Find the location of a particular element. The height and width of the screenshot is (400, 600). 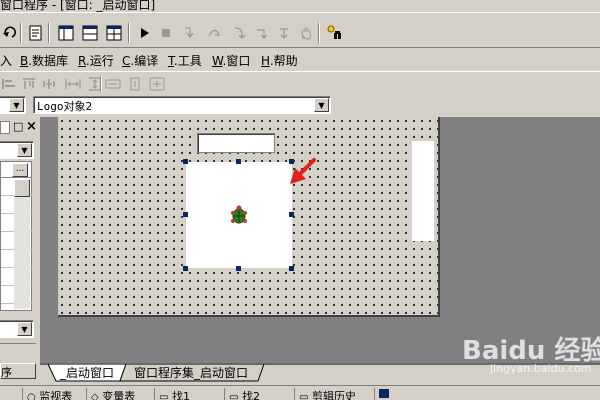

object-combo: Logo对象2 ▼ is located at coordinates (182, 105).